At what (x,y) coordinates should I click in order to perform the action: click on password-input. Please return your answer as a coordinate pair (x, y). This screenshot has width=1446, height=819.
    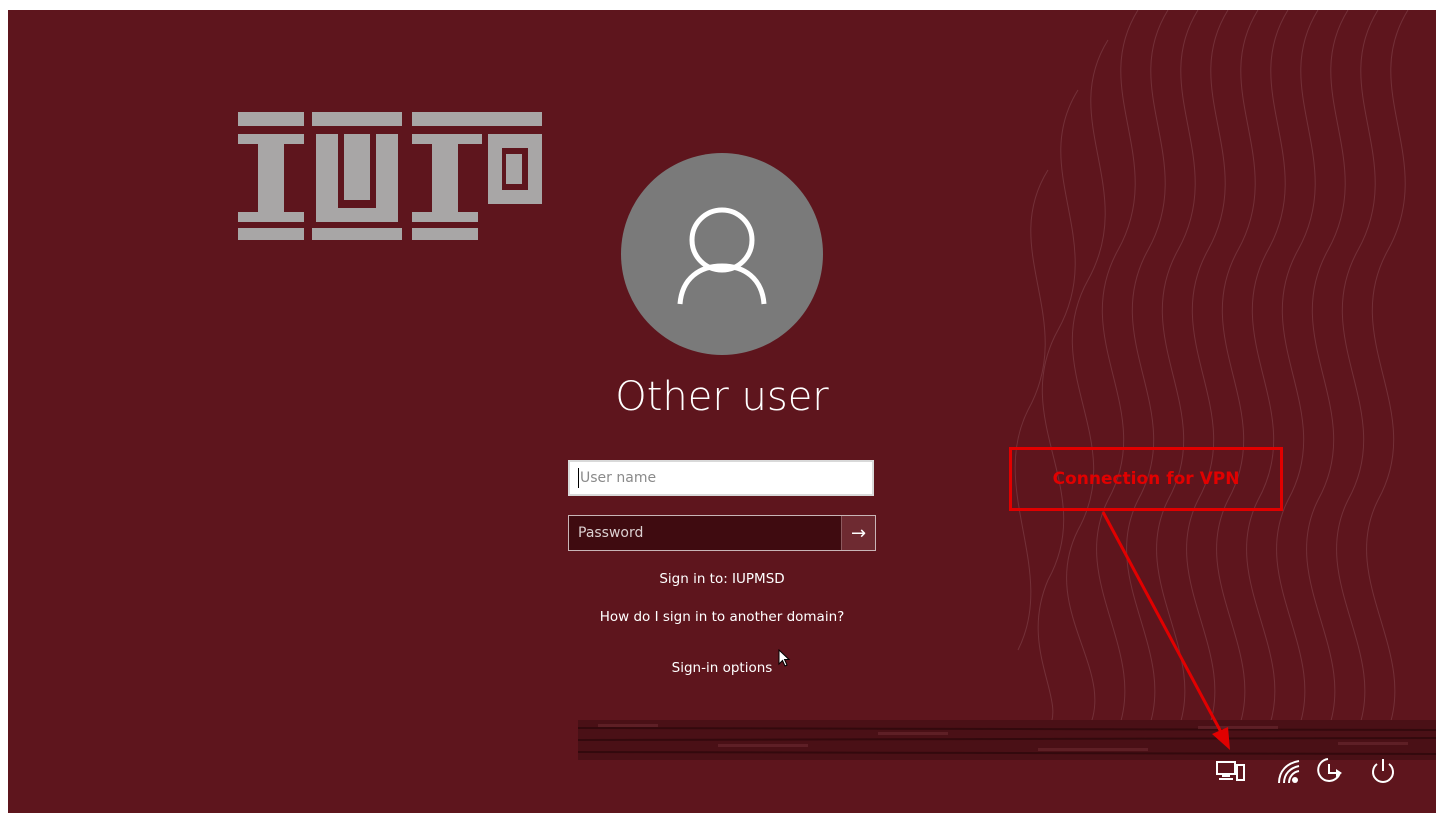
    Looking at the image, I should click on (705, 533).